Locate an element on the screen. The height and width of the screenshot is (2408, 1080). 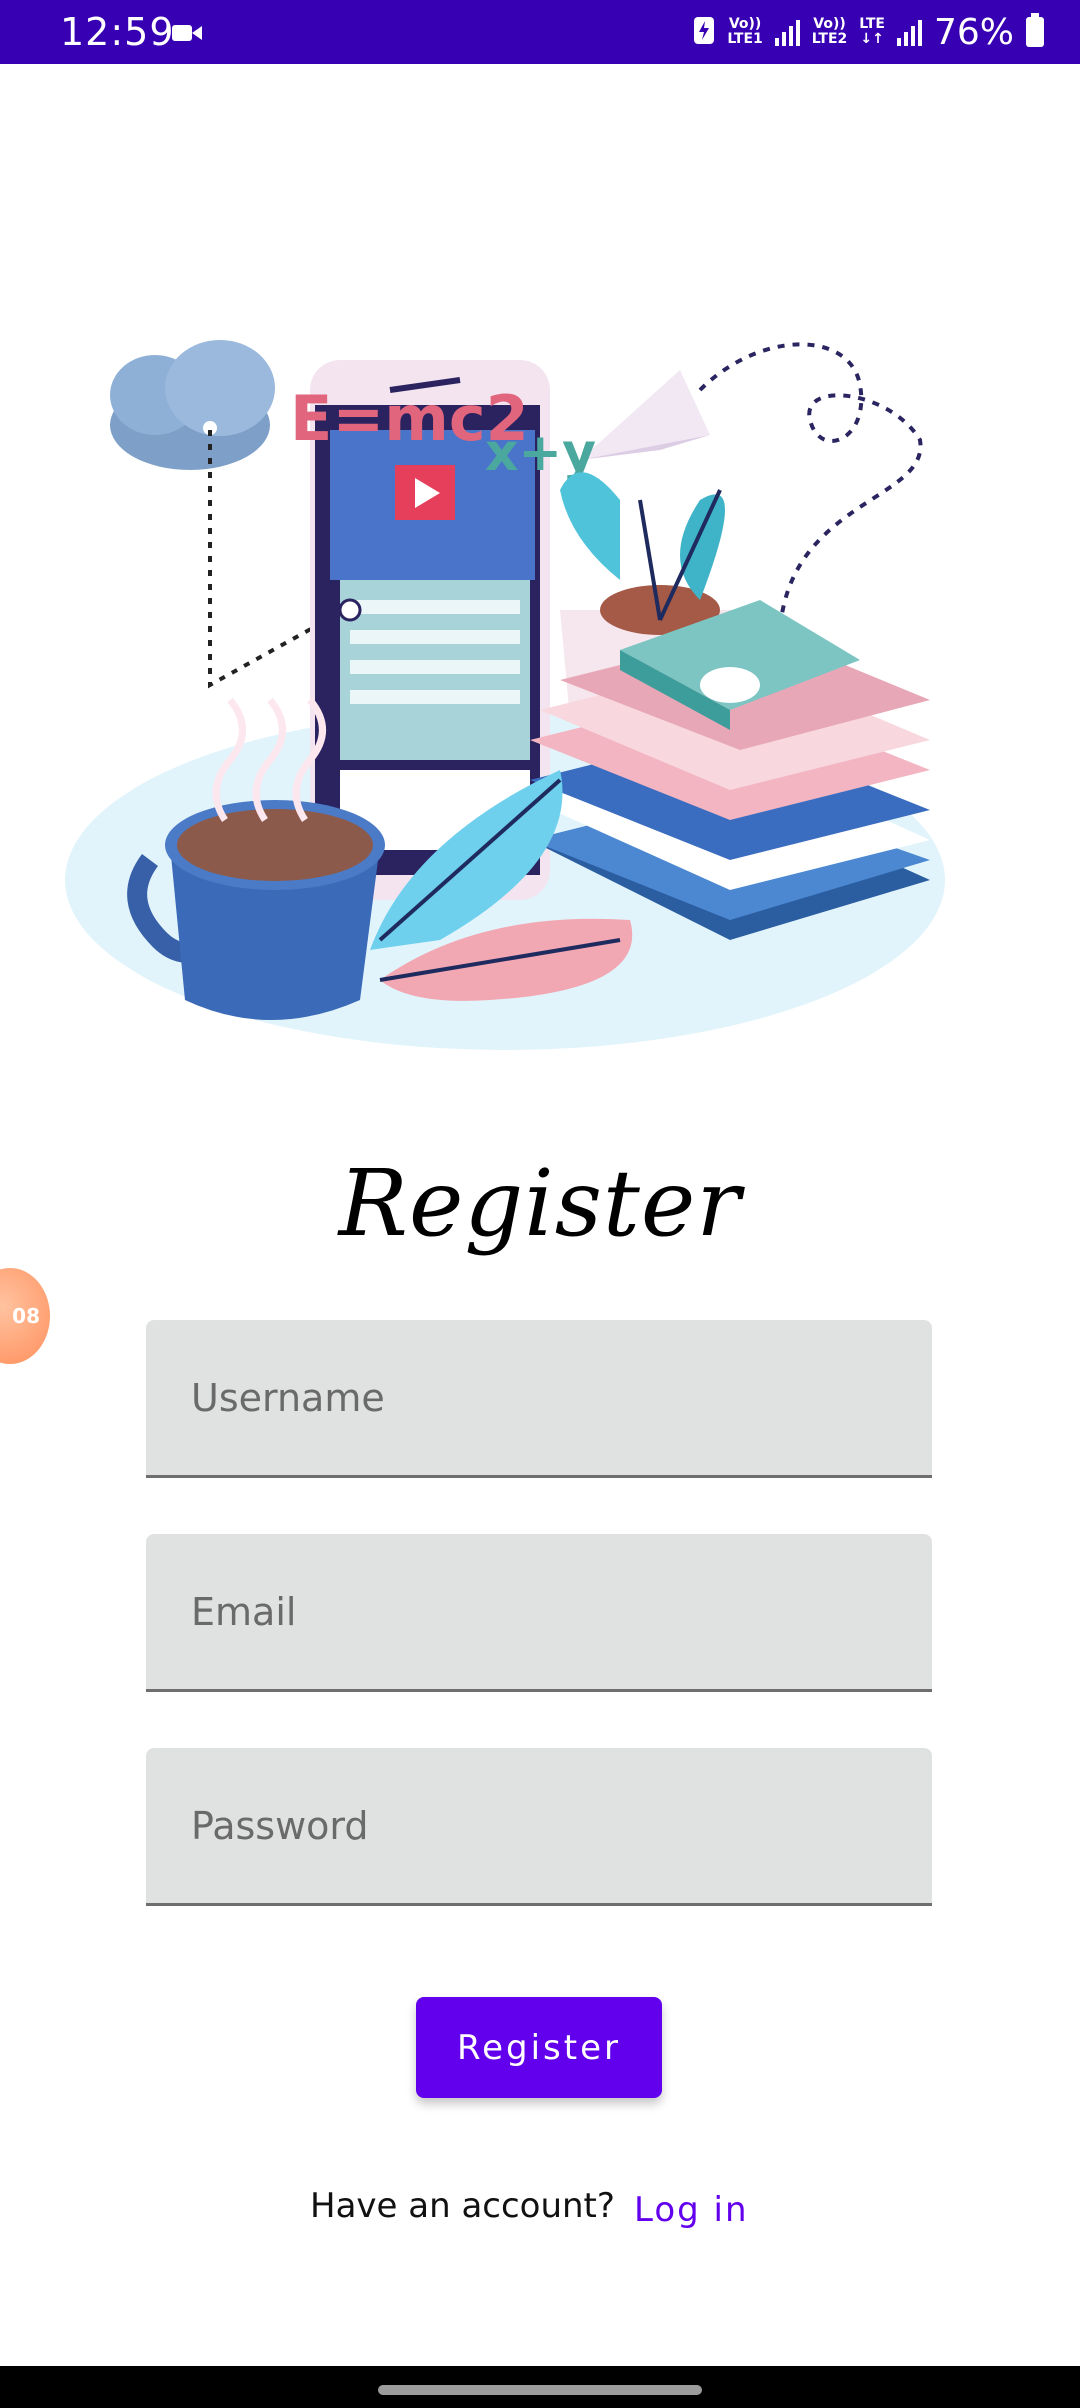
register-button: Register is located at coordinates (539, 2047).